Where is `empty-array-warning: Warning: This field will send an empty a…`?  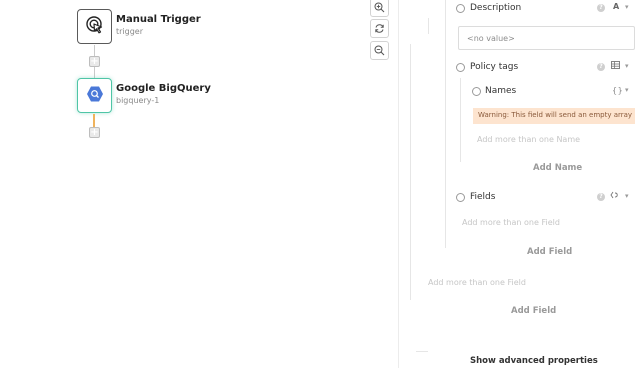 empty-array-warning: Warning: This field will send an empty a… is located at coordinates (554, 116).